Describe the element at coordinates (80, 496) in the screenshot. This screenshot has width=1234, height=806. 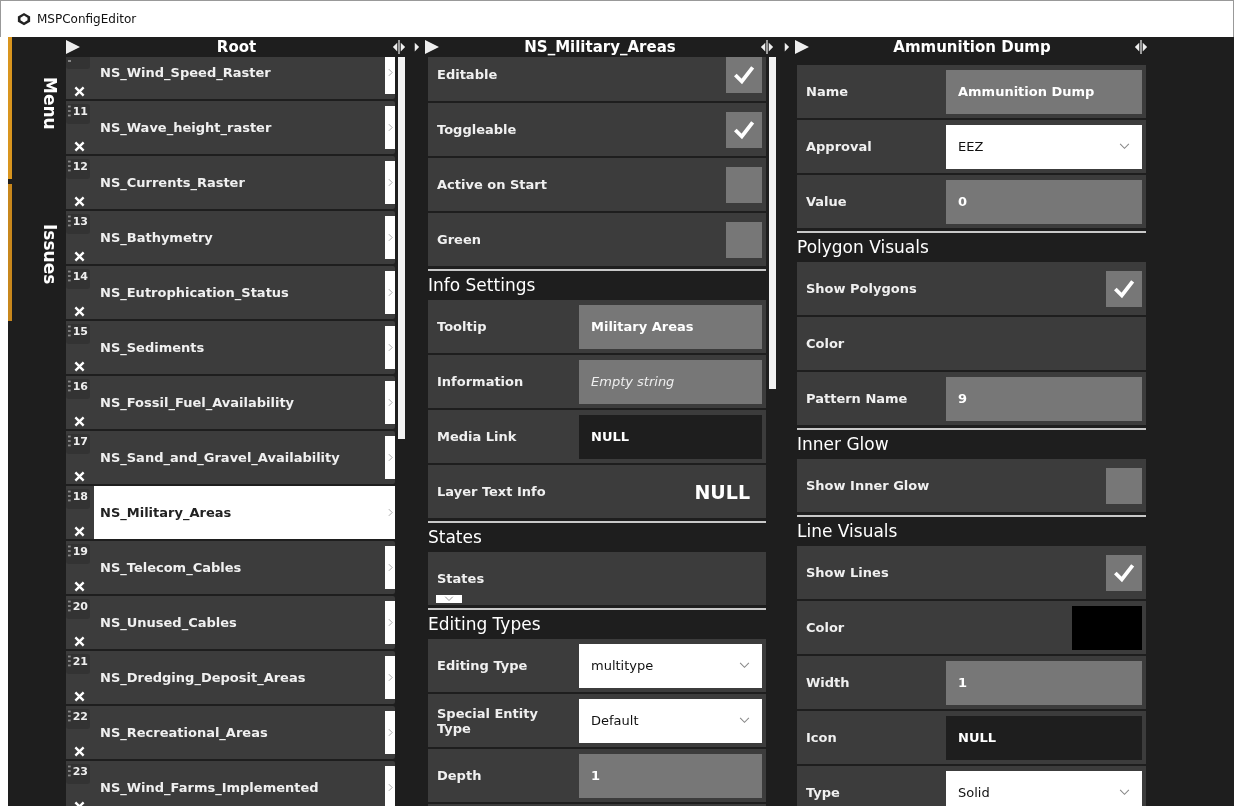
I see `item-number: 18` at that location.